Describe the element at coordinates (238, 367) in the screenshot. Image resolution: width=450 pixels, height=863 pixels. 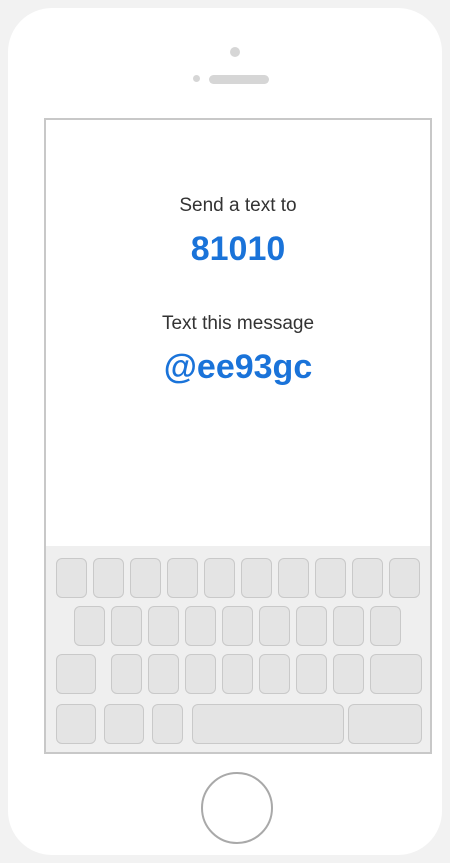
I see `message-code: @ee93gc` at that location.